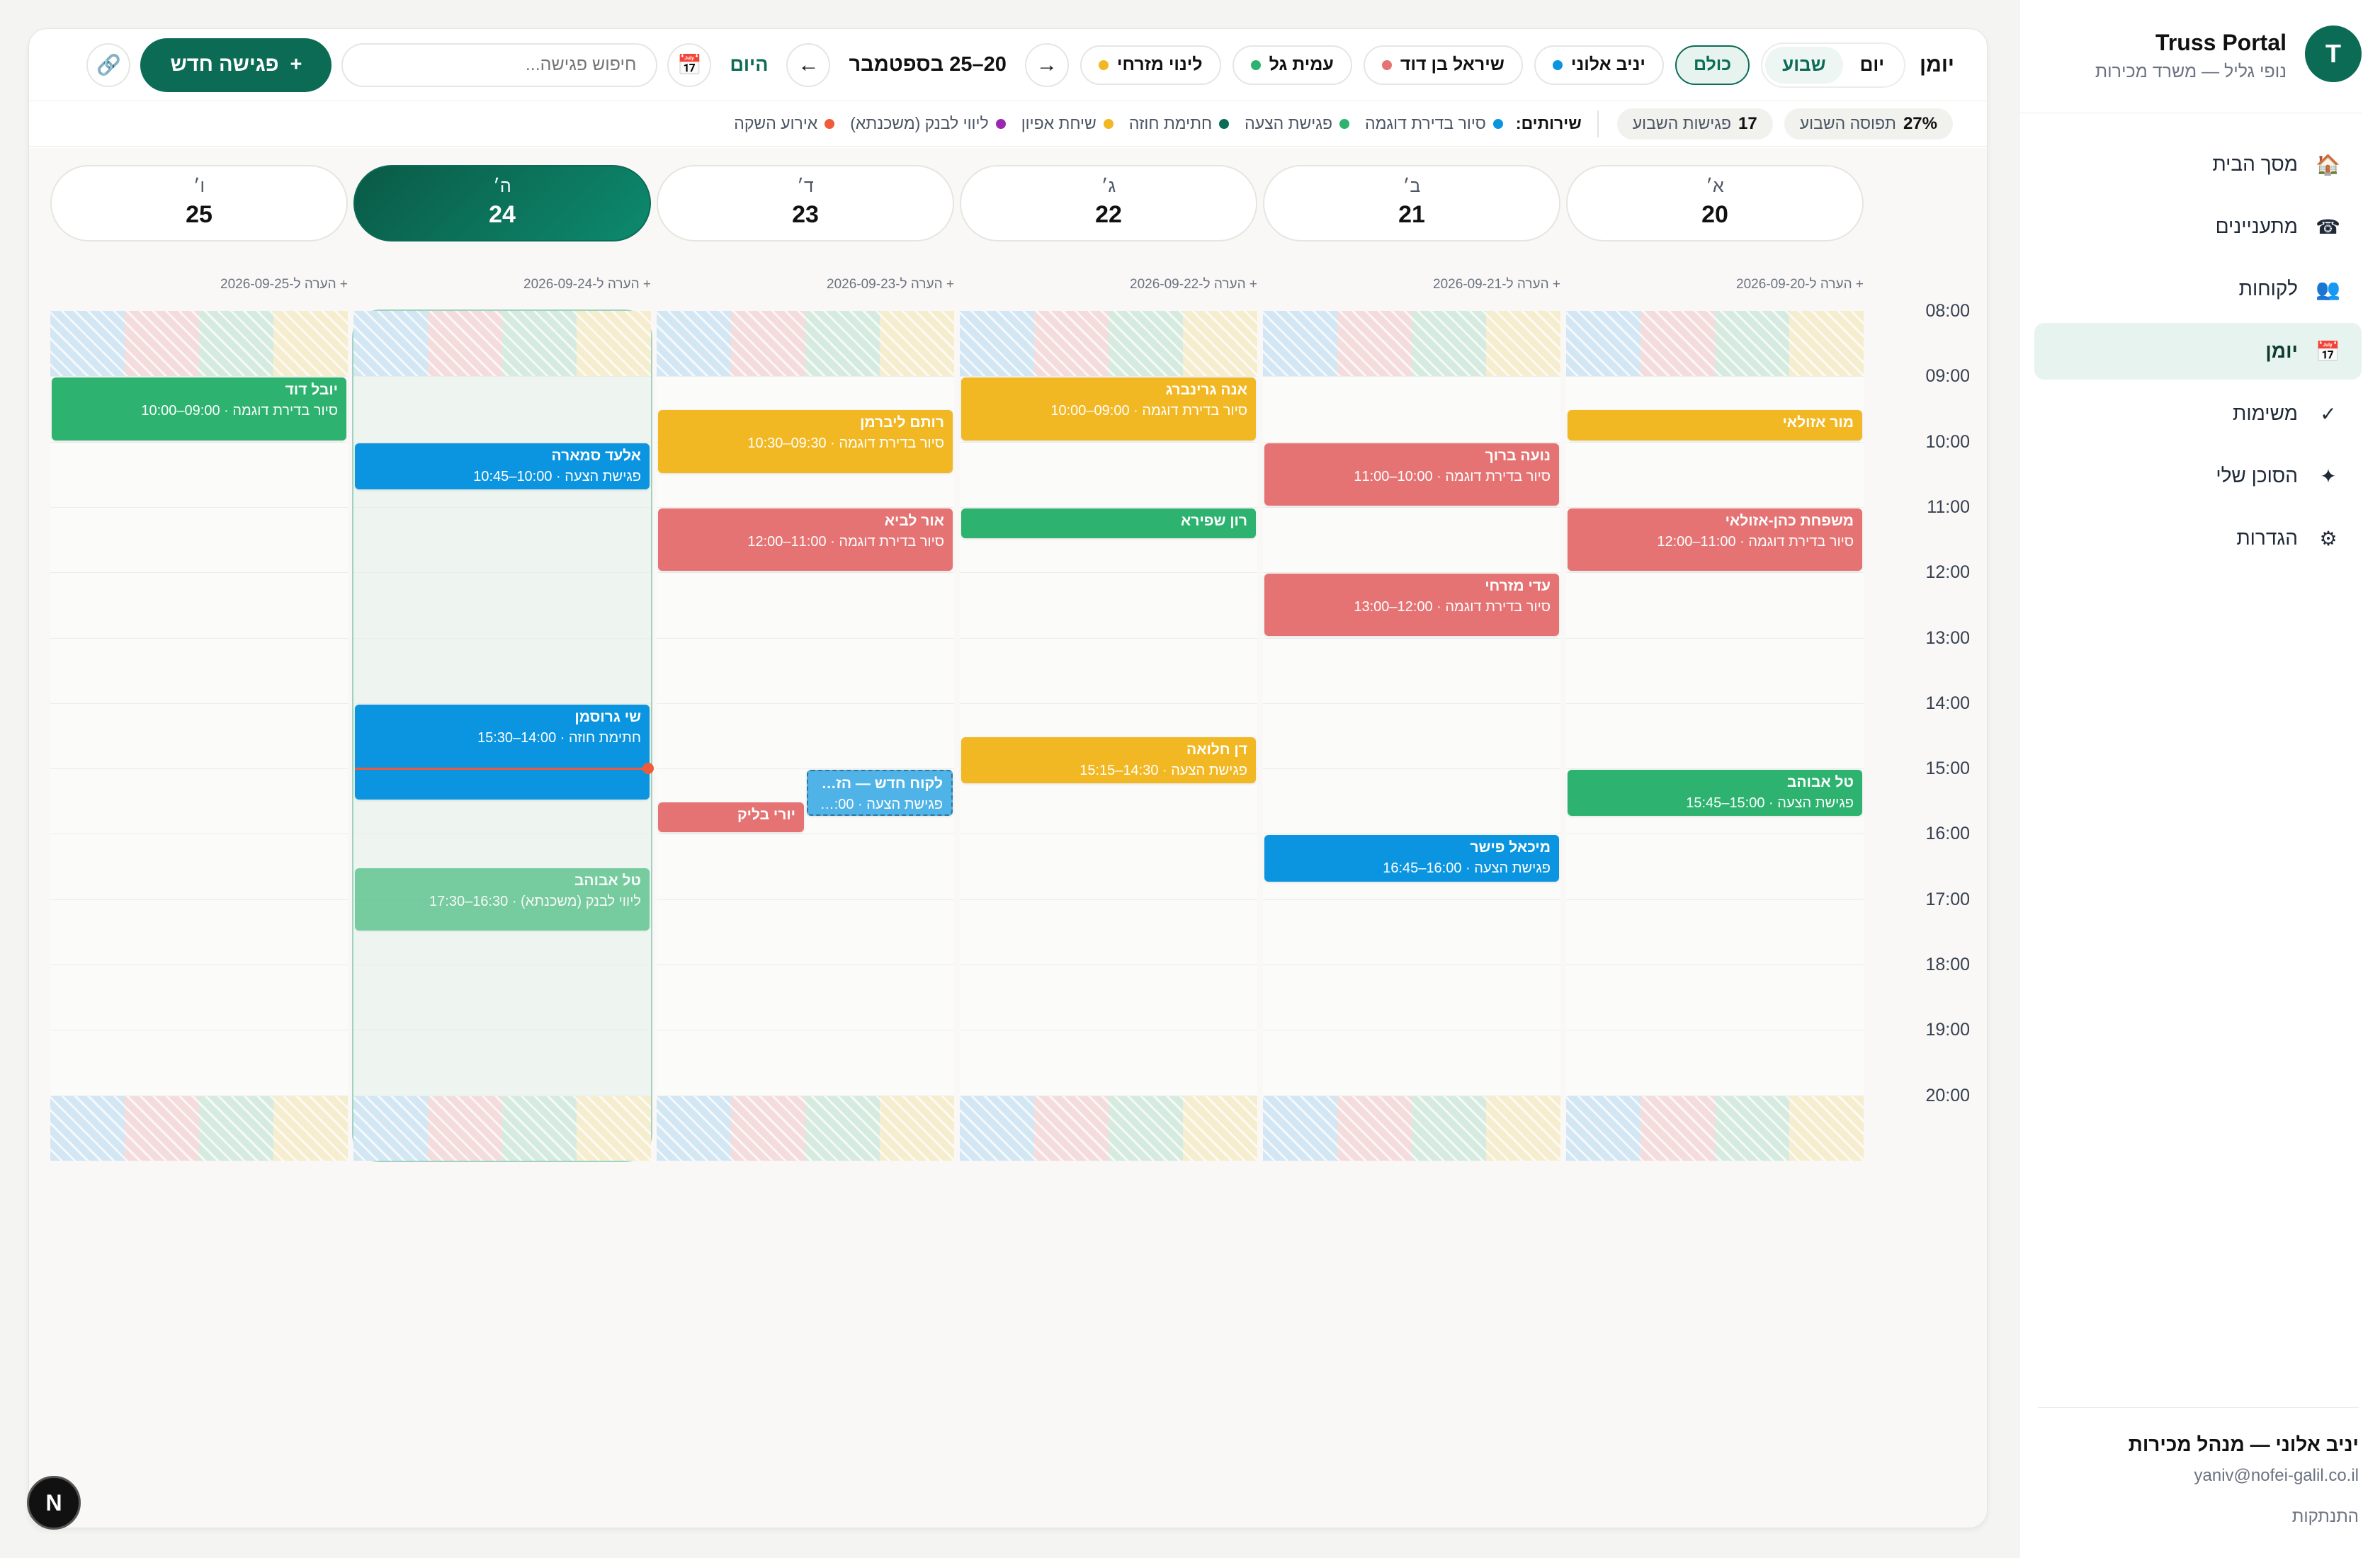 The height and width of the screenshot is (1558, 2380). Describe the element at coordinates (1302, 64) in the screenshot. I see `agent-name: עמית גל` at that location.